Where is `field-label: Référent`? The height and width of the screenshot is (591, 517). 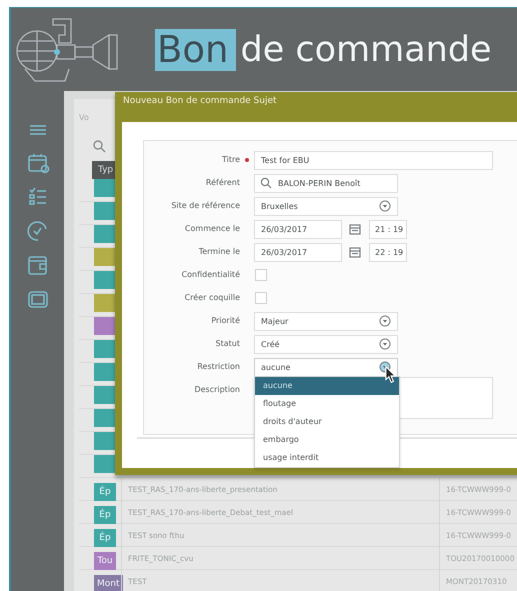
field-label: Référent is located at coordinates (222, 183).